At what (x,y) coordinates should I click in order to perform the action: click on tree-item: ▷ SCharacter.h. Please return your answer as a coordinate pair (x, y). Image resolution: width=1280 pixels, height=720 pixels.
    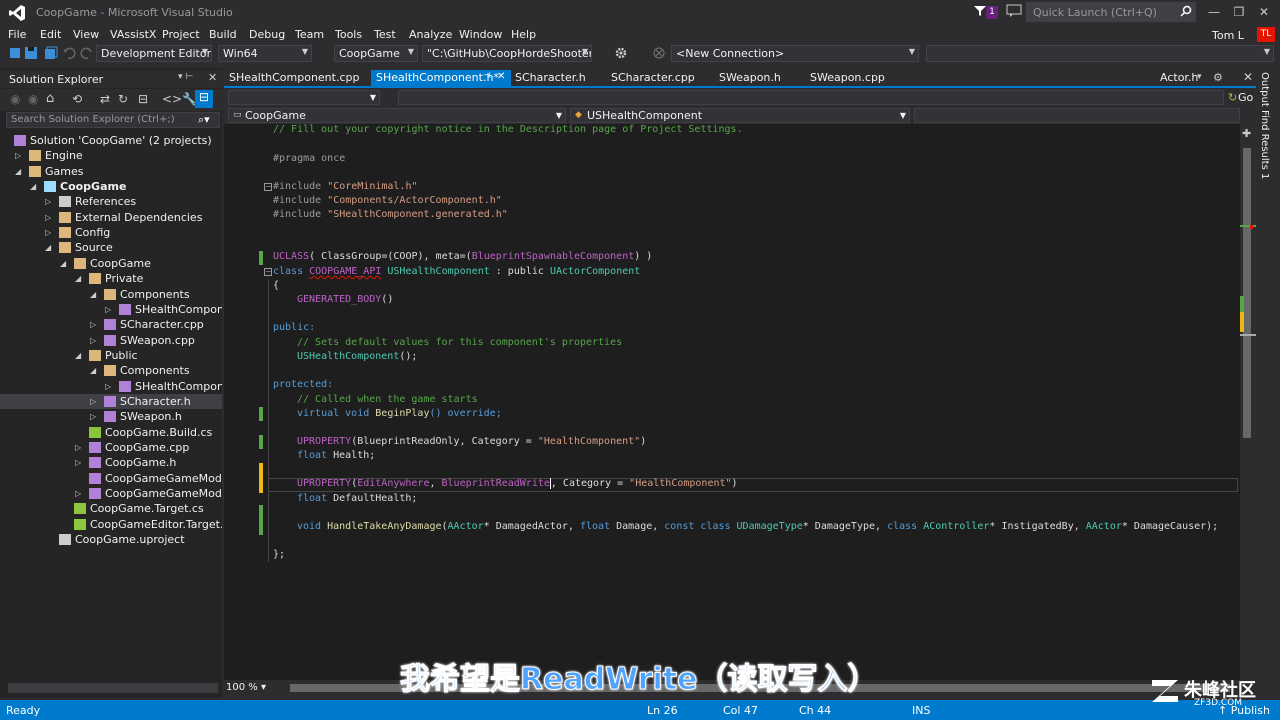
    Looking at the image, I should click on (111, 401).